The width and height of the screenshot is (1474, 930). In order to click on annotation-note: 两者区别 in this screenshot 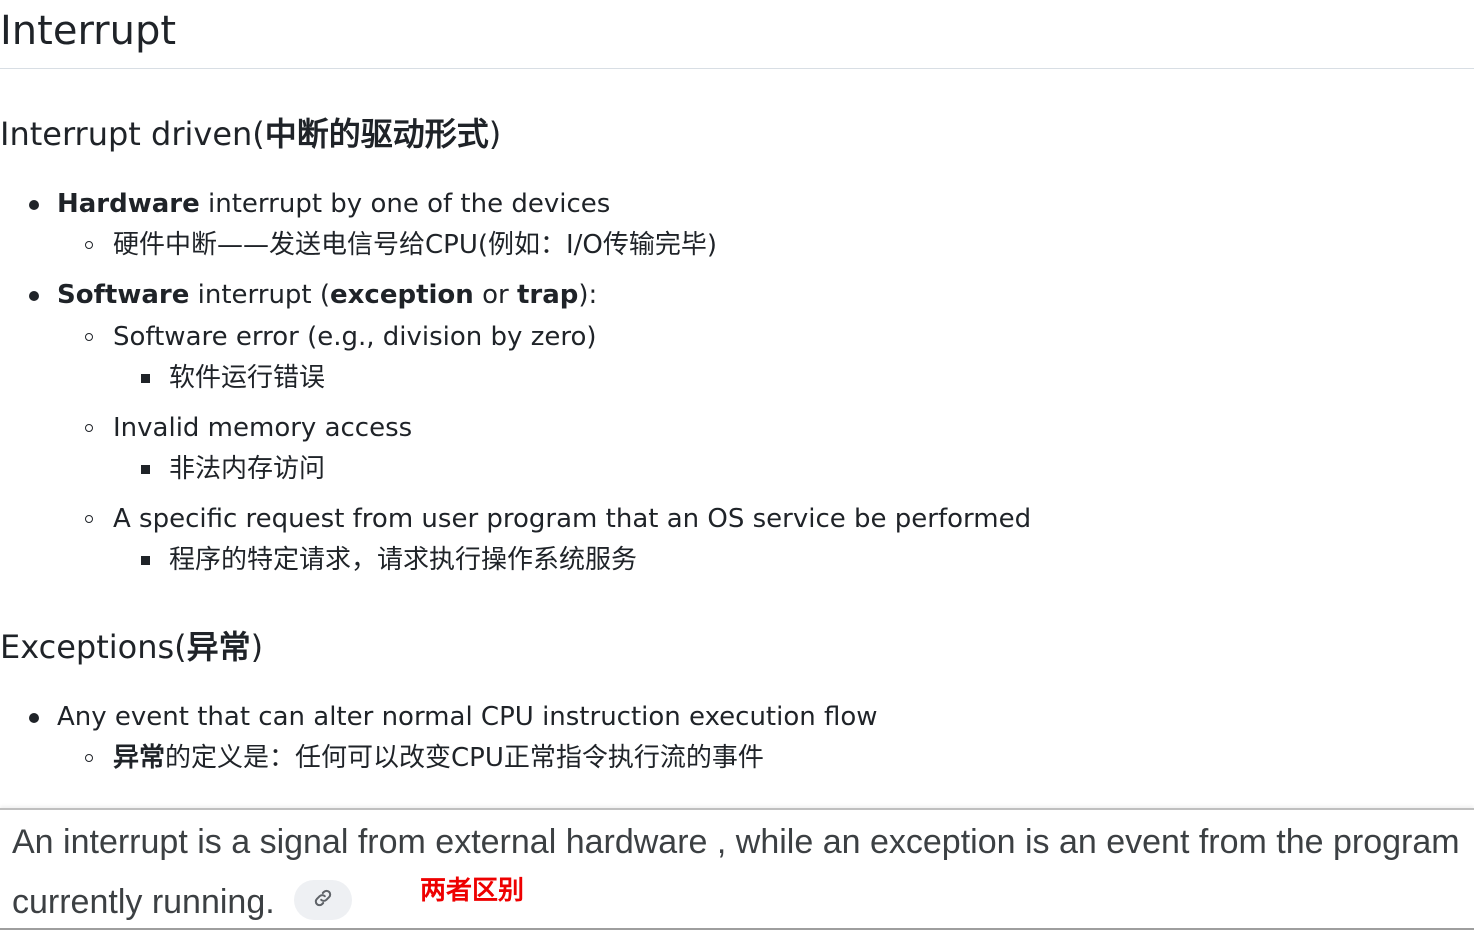, I will do `click(472, 891)`.